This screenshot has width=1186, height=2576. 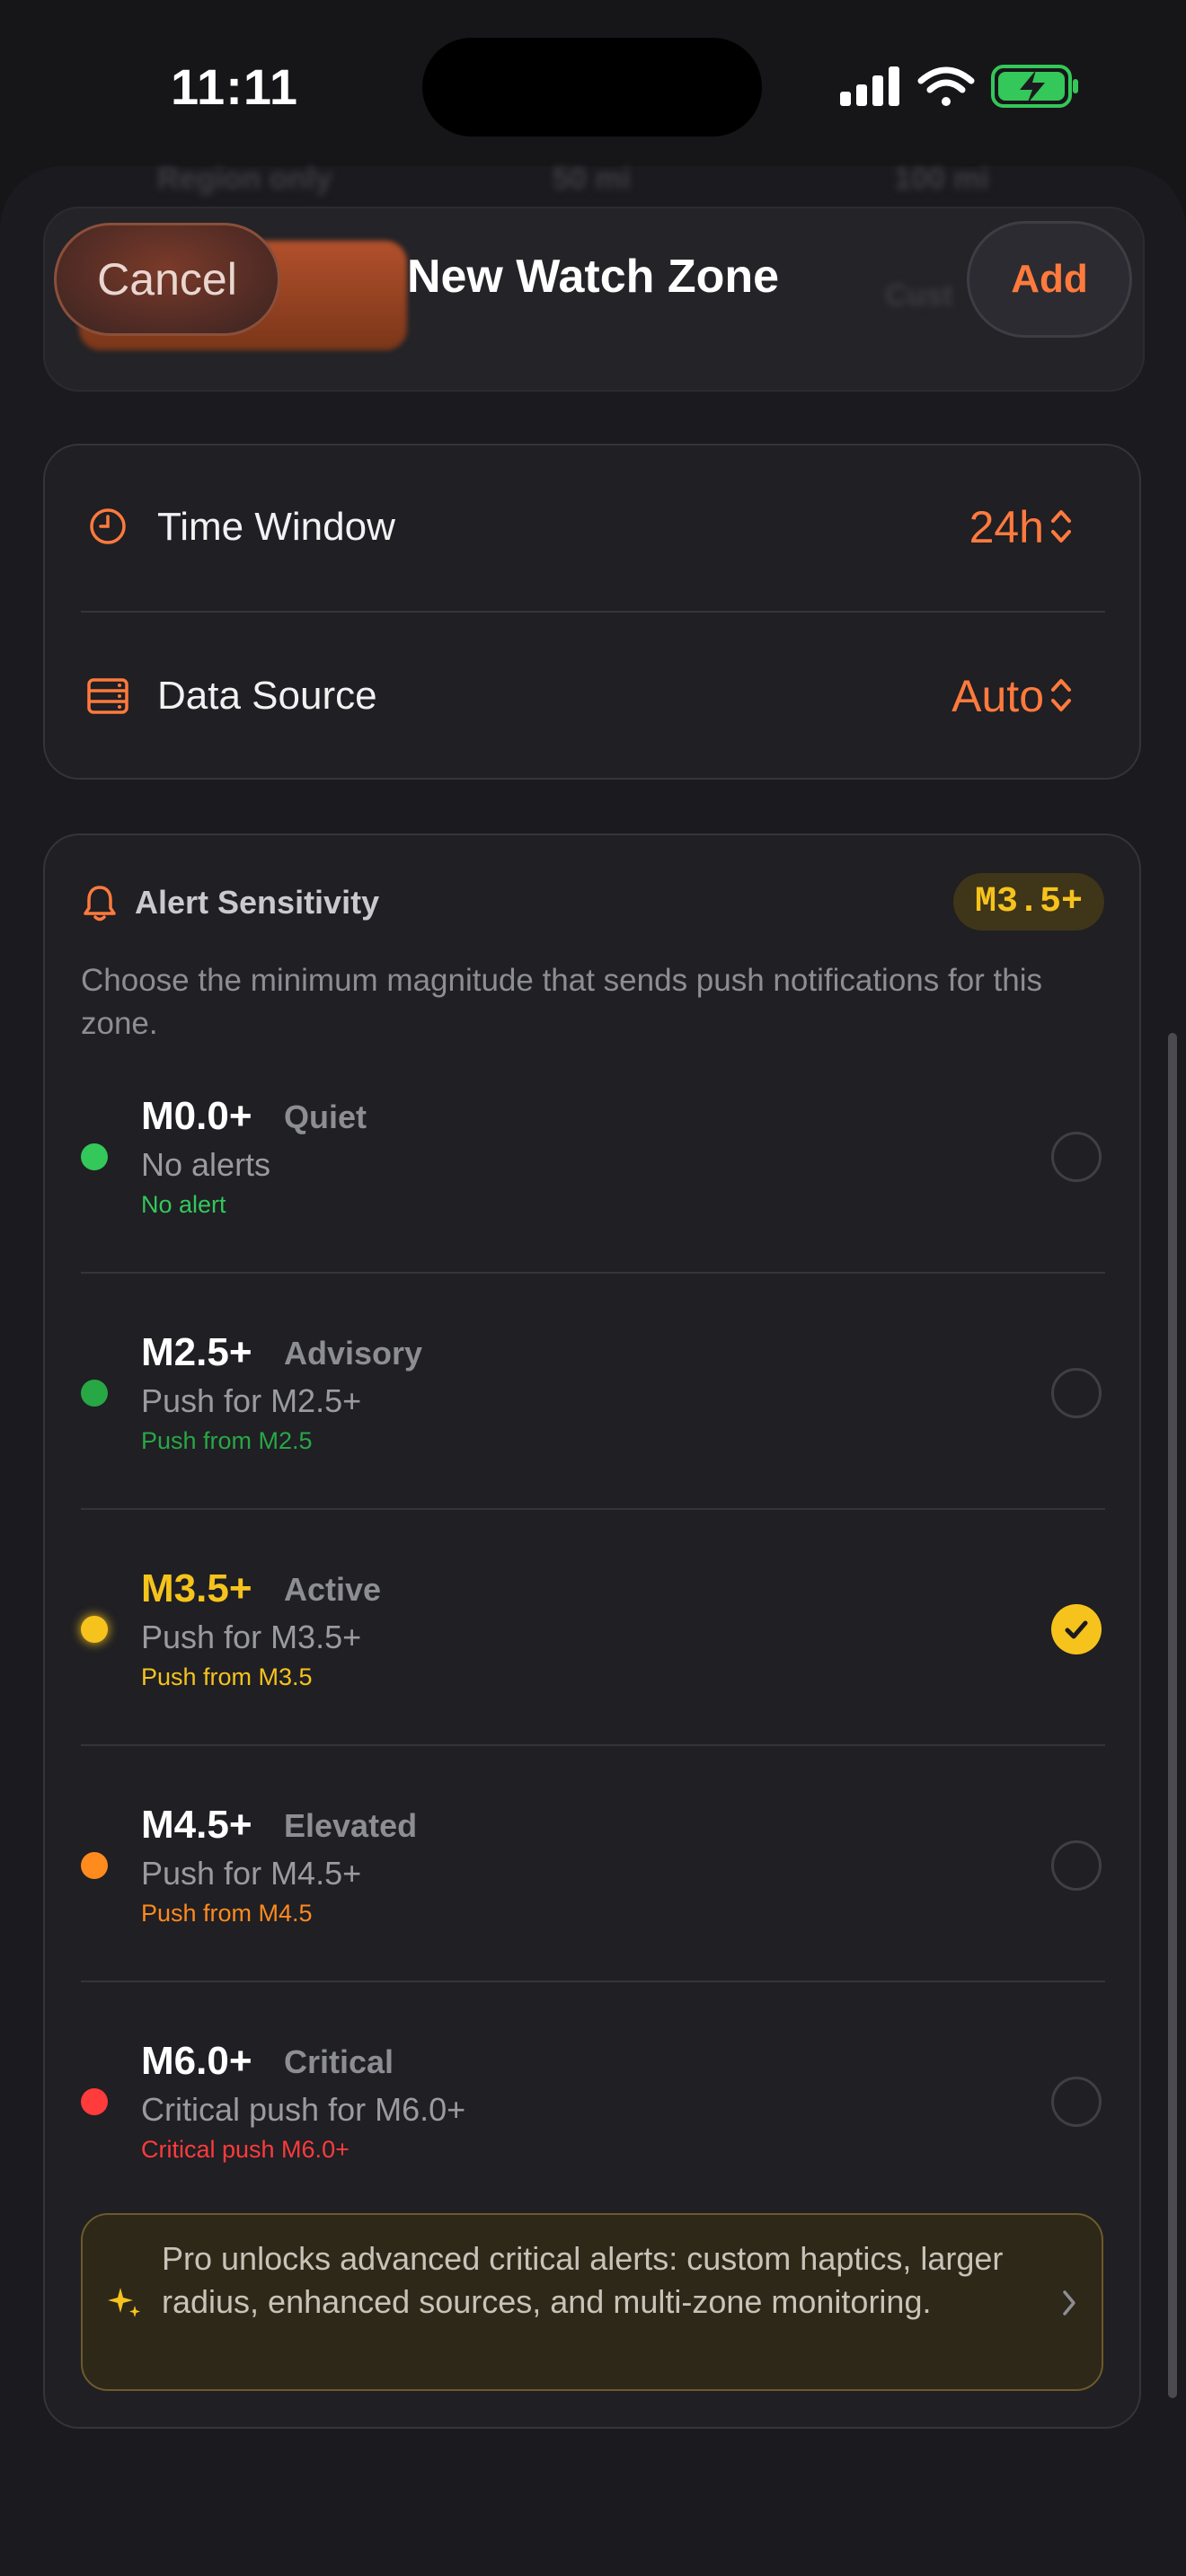 I want to click on option-subtitle: Push for M2.5+, so click(x=251, y=1400).